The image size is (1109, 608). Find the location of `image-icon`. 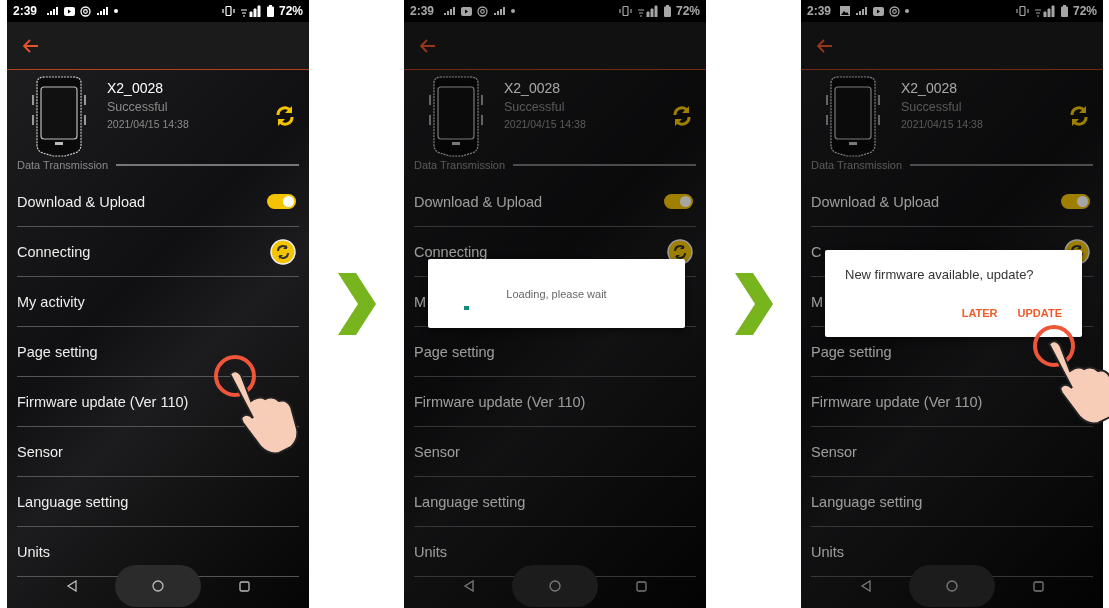

image-icon is located at coordinates (845, 11).